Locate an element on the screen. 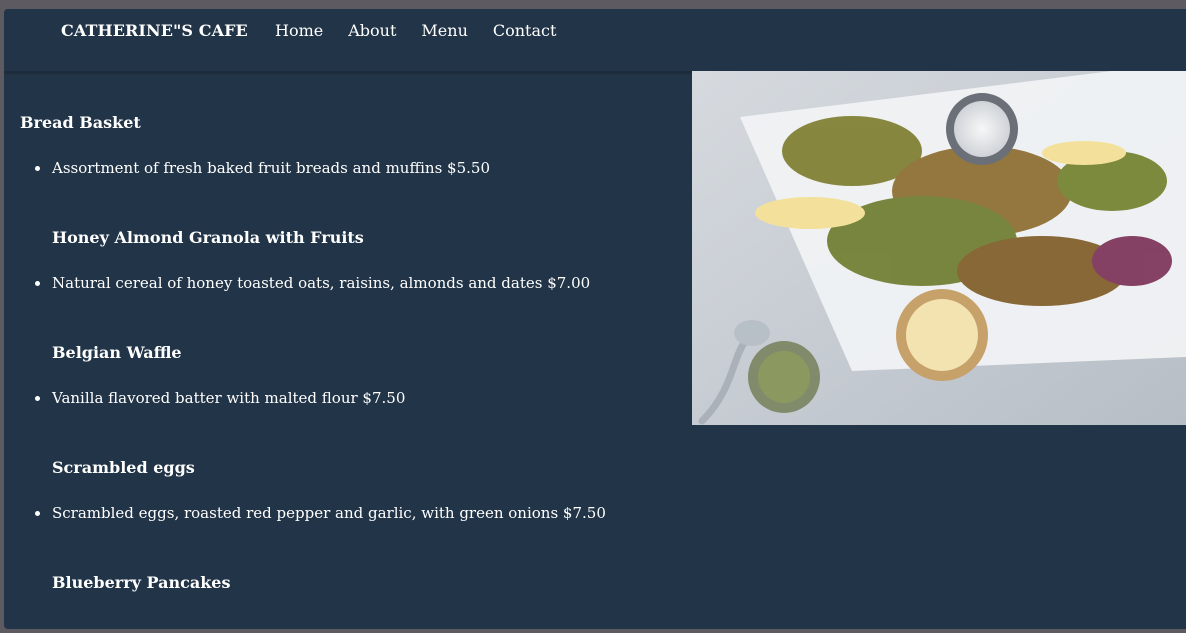 This screenshot has width=1186, height=633. section-title-belgian-waffle: Belgian Waffle is located at coordinates (117, 352).